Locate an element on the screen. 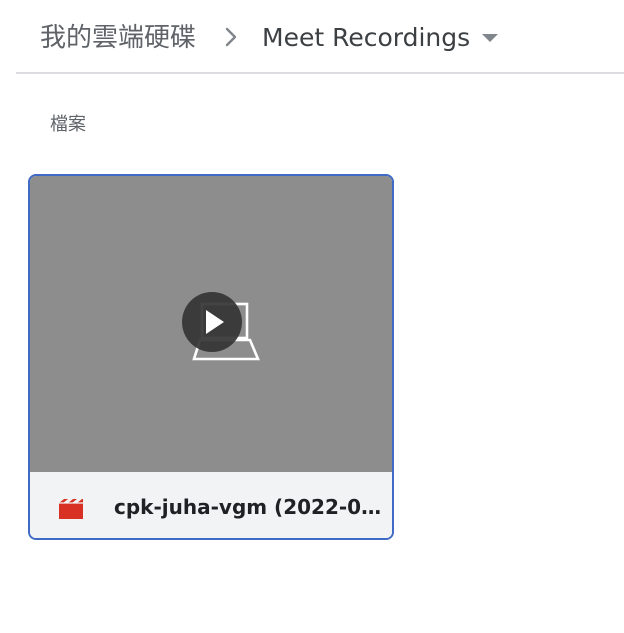 This screenshot has width=624, height=633. video-file-icon is located at coordinates (71, 509).